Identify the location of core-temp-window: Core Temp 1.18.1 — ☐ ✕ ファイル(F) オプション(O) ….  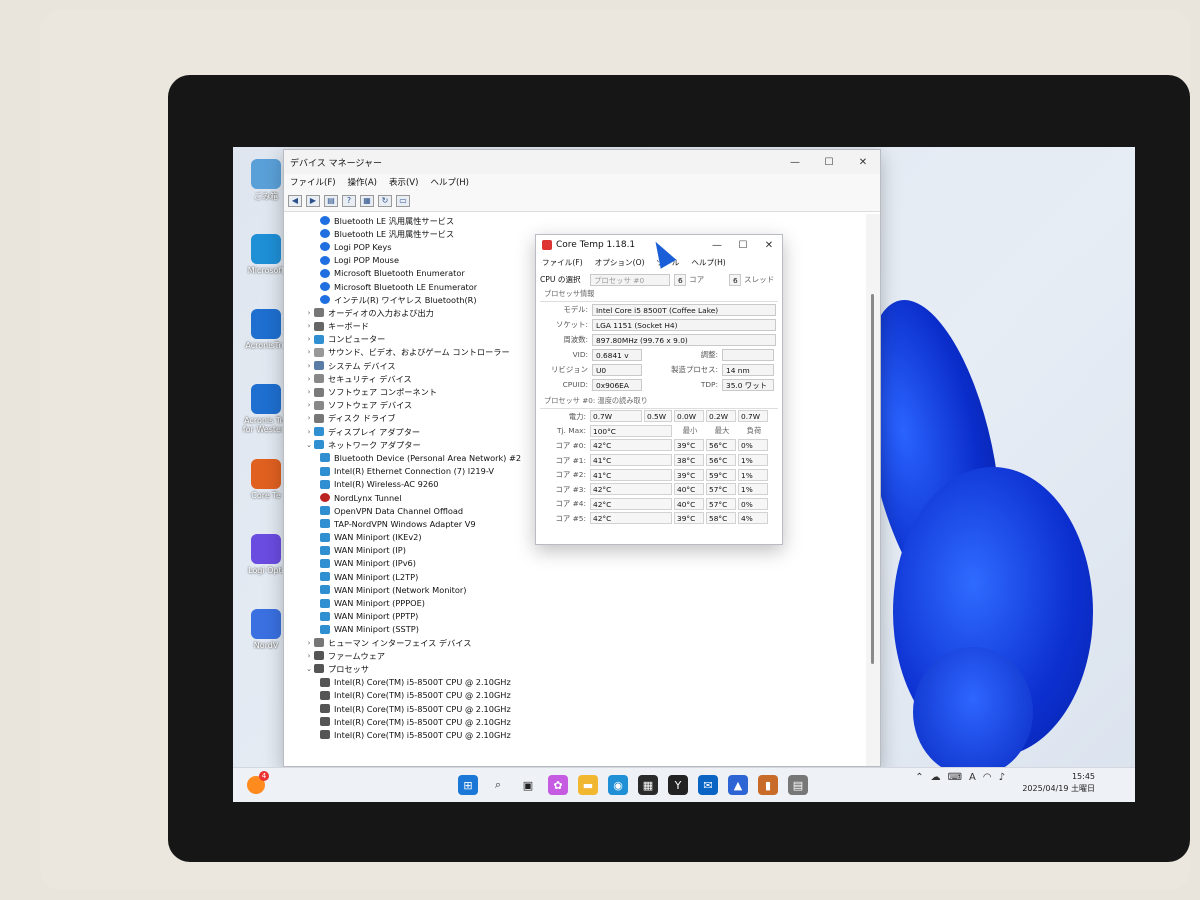
(659, 389).